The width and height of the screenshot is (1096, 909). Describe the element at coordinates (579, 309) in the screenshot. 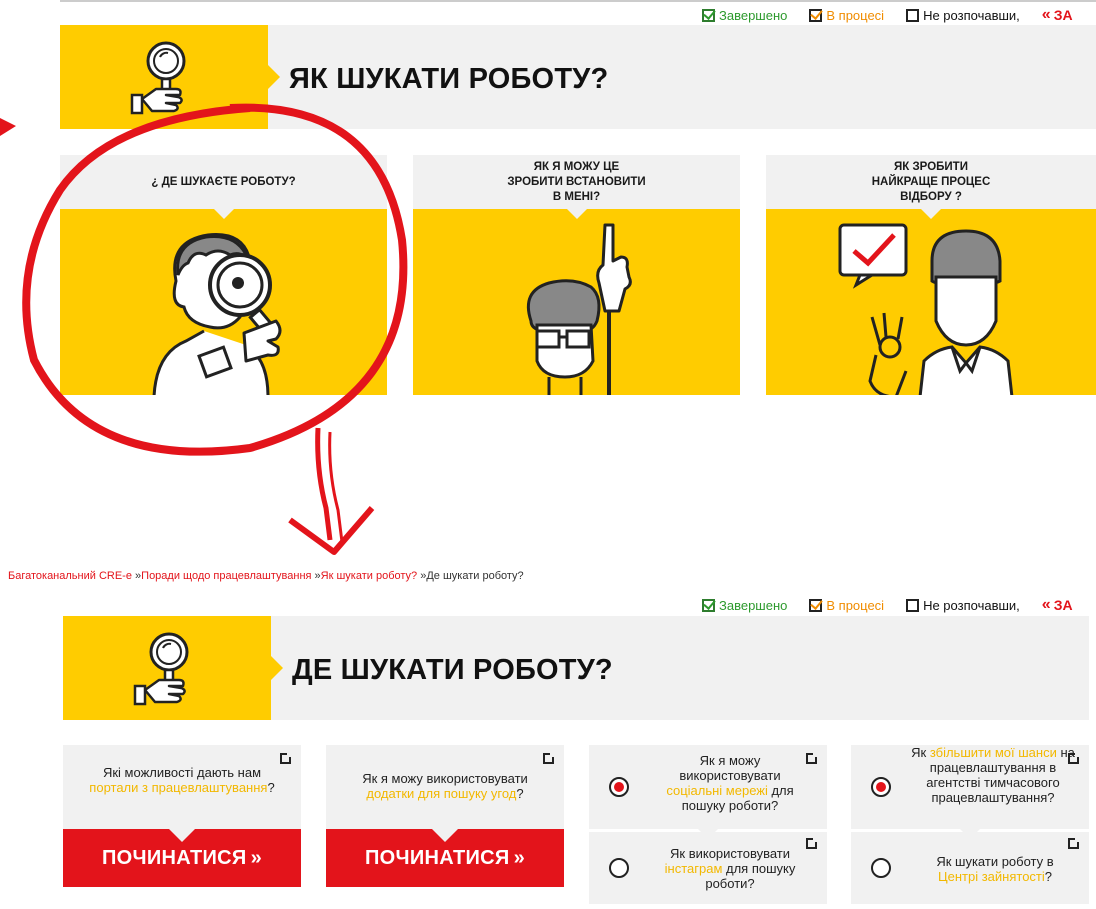

I see `person-raised-finger-icon` at that location.